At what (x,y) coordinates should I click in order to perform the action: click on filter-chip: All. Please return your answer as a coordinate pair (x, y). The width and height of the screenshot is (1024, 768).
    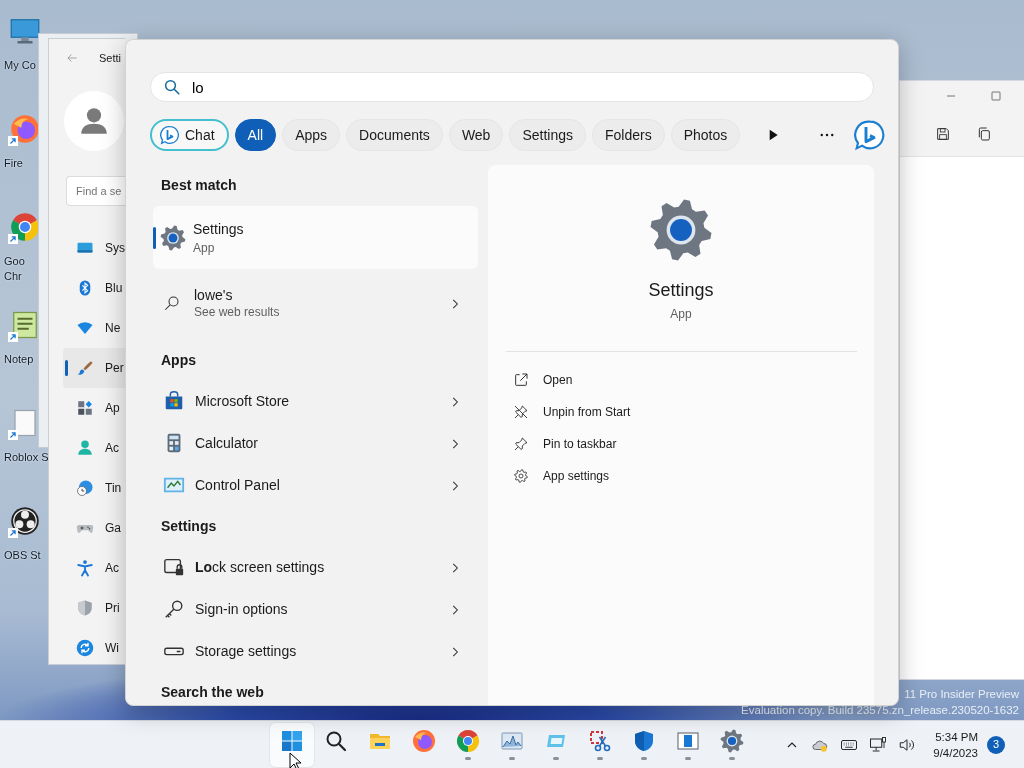
    Looking at the image, I should click on (255, 135).